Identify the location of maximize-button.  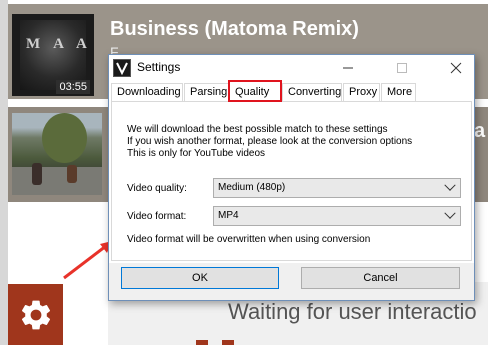
(402, 68).